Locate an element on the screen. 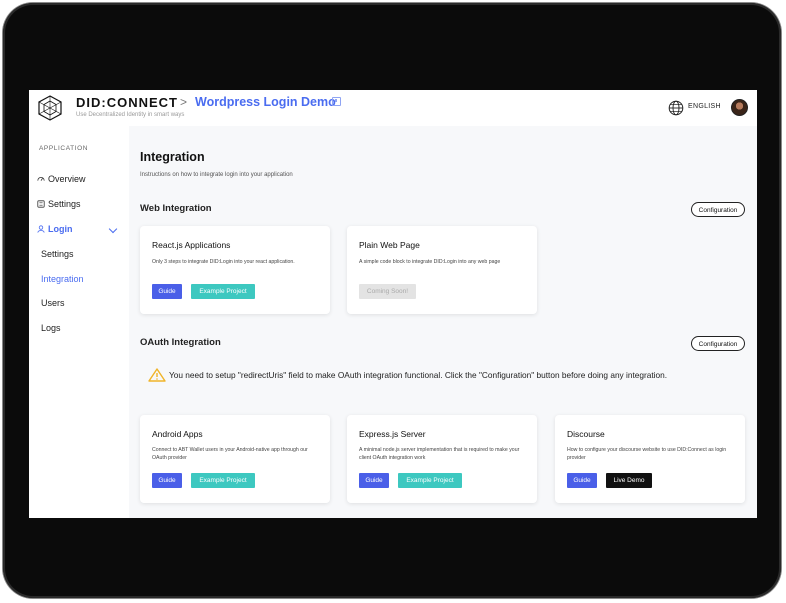 The width and height of the screenshot is (786, 603). web-integration-title: Web Integration is located at coordinates (176, 208).